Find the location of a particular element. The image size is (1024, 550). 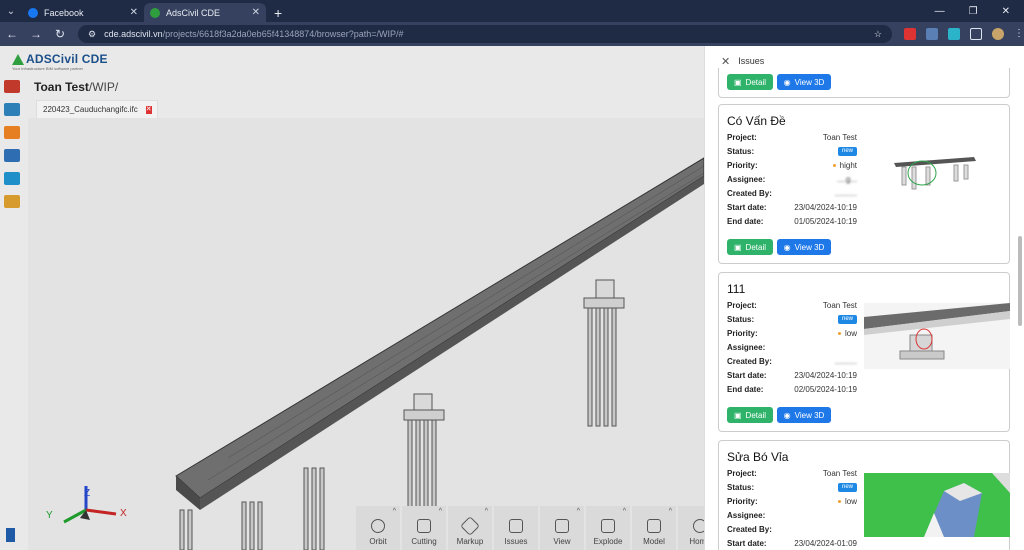

issue-row: Assignee: is located at coordinates (792, 347).